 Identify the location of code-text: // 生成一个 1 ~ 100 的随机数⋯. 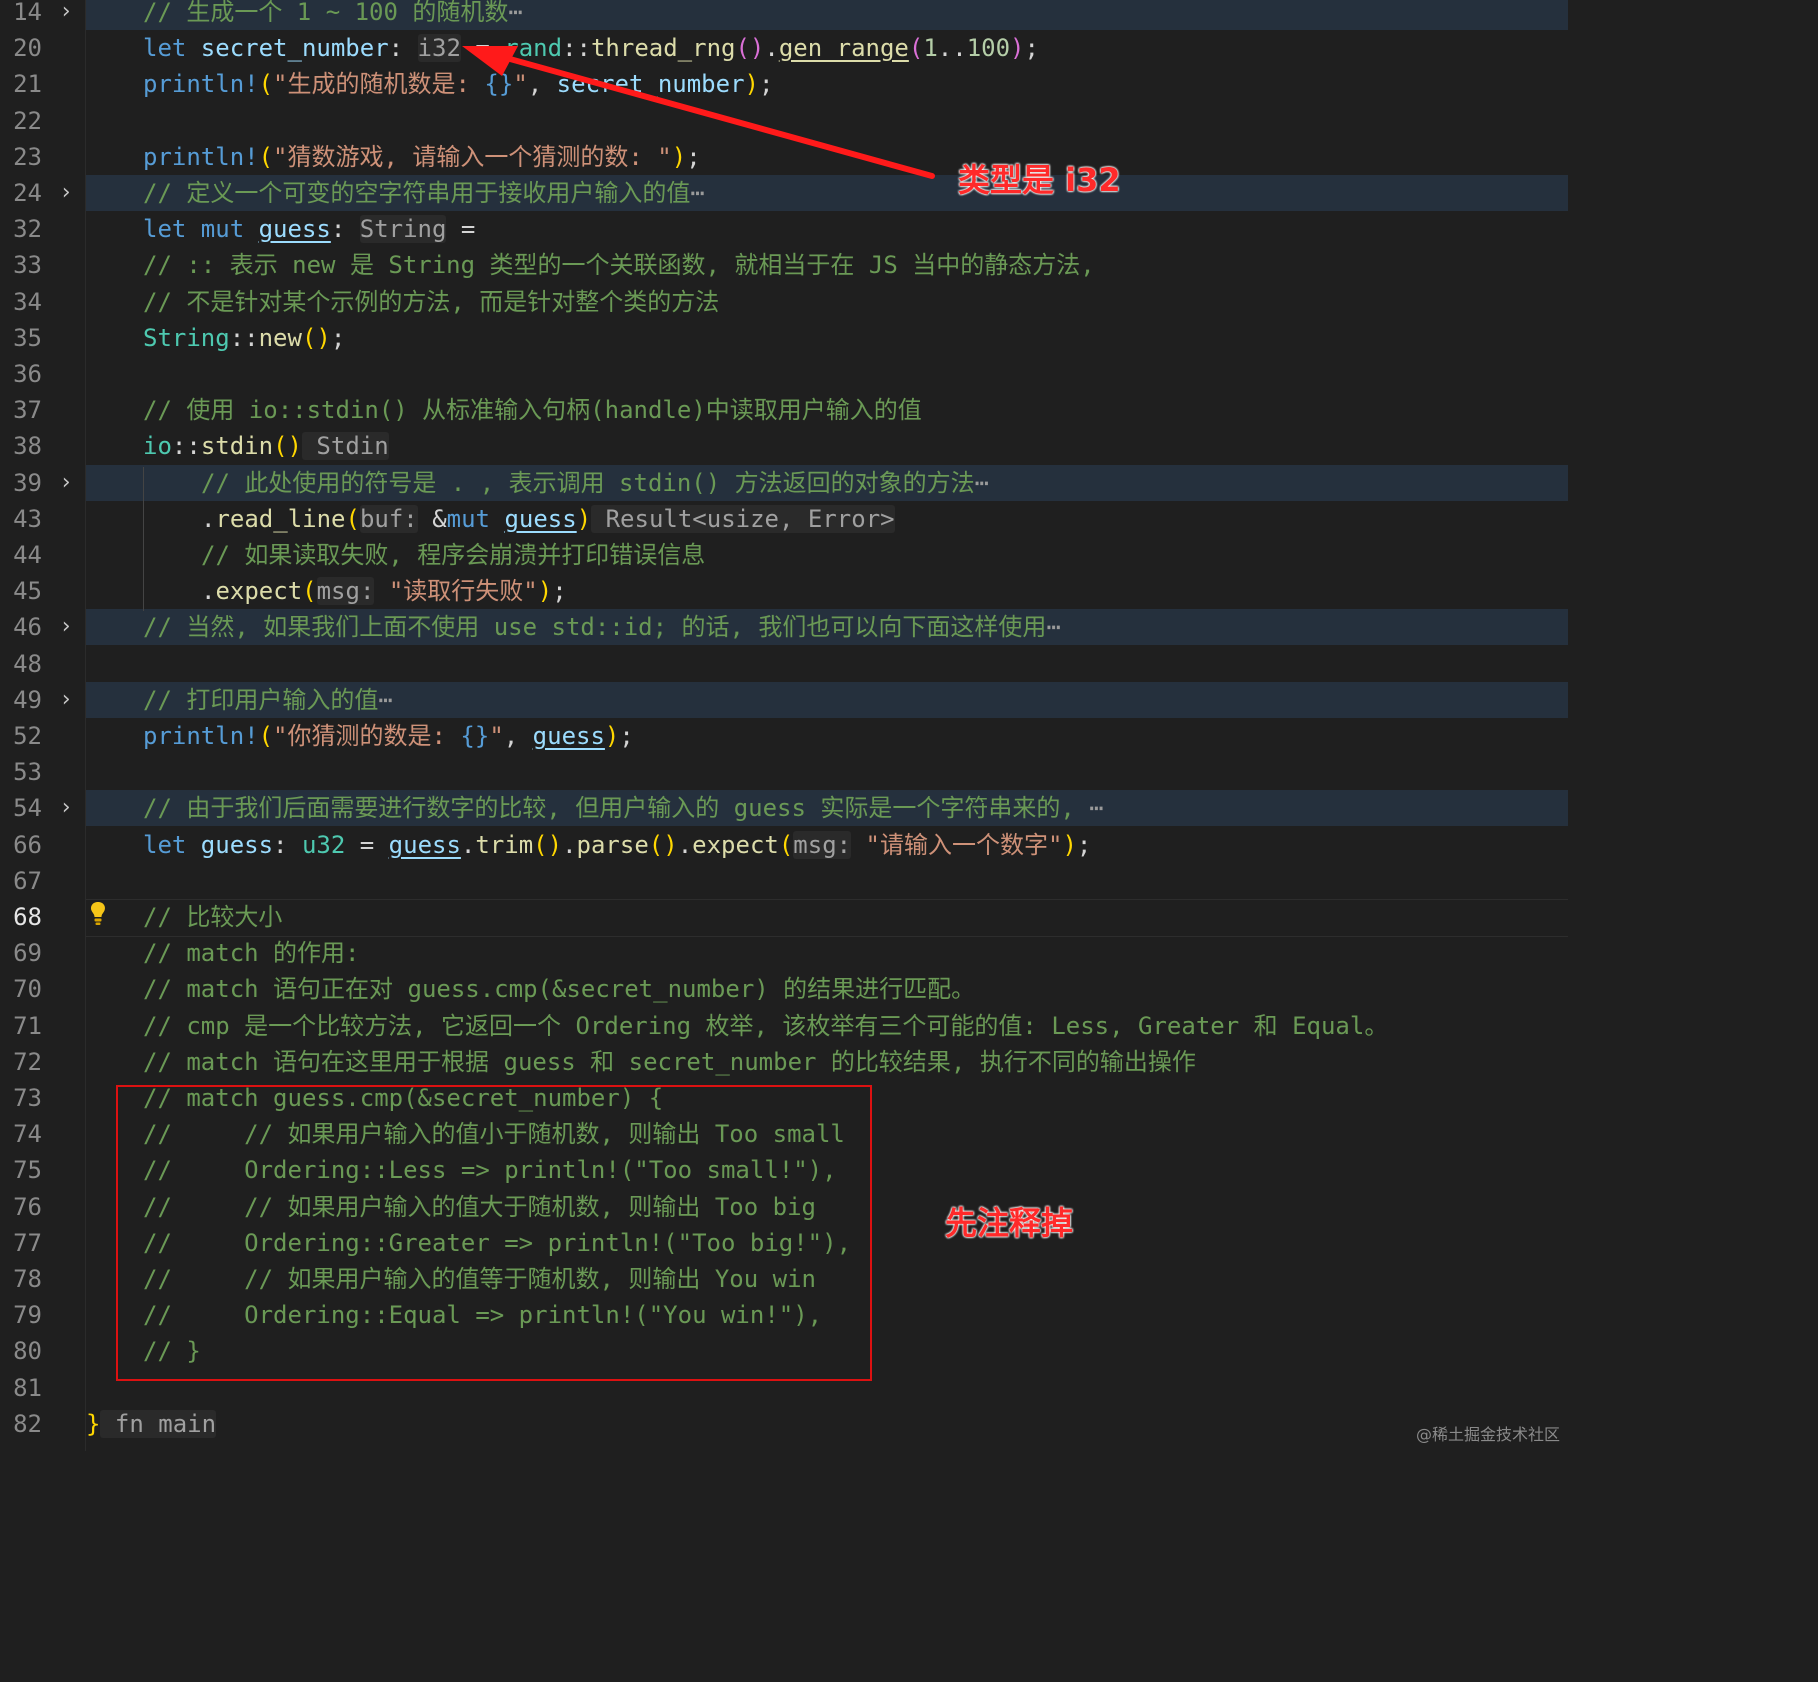
(333, 15).